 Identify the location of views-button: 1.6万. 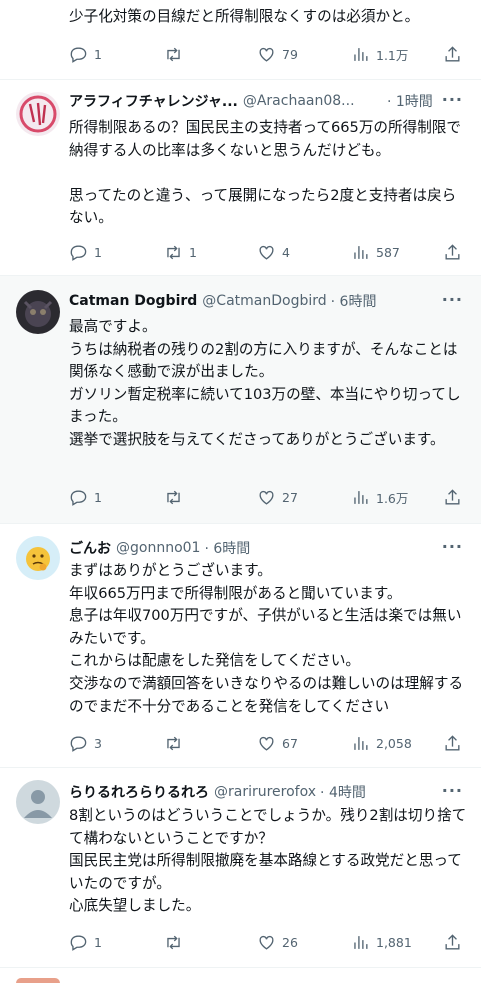
(379, 497).